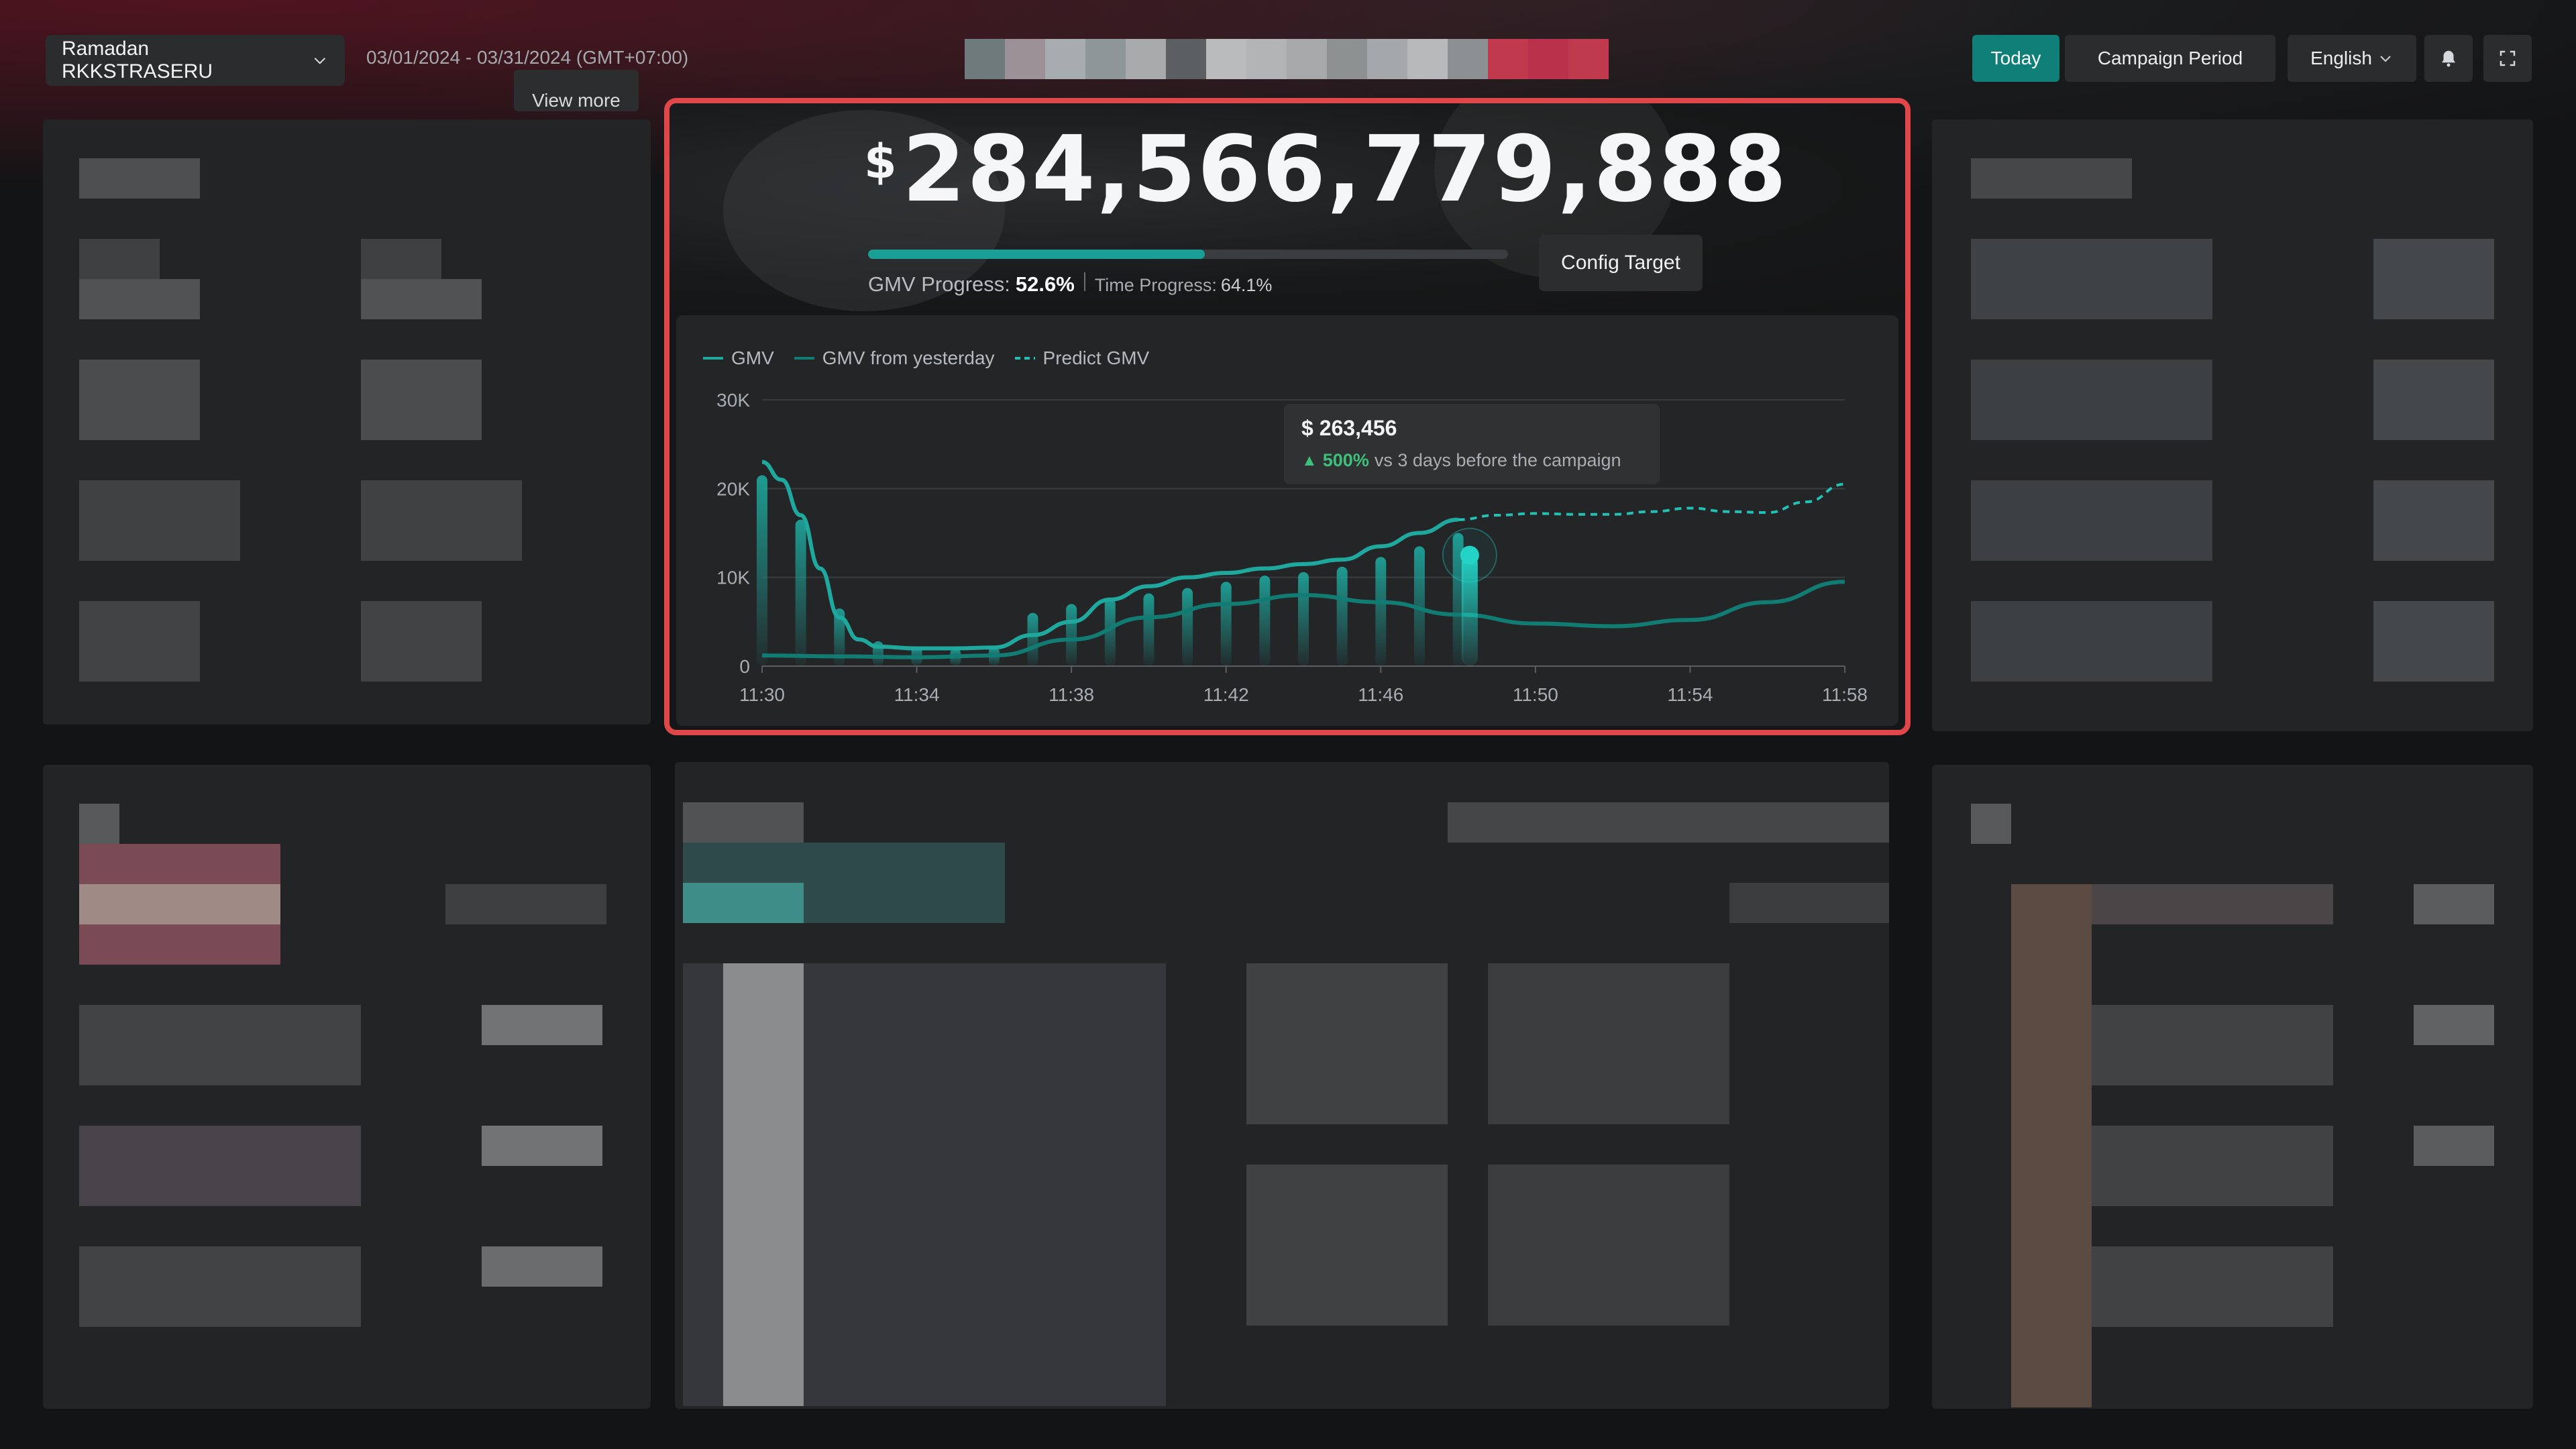  I want to click on time-progress-value: 64.1%, so click(1246, 285).